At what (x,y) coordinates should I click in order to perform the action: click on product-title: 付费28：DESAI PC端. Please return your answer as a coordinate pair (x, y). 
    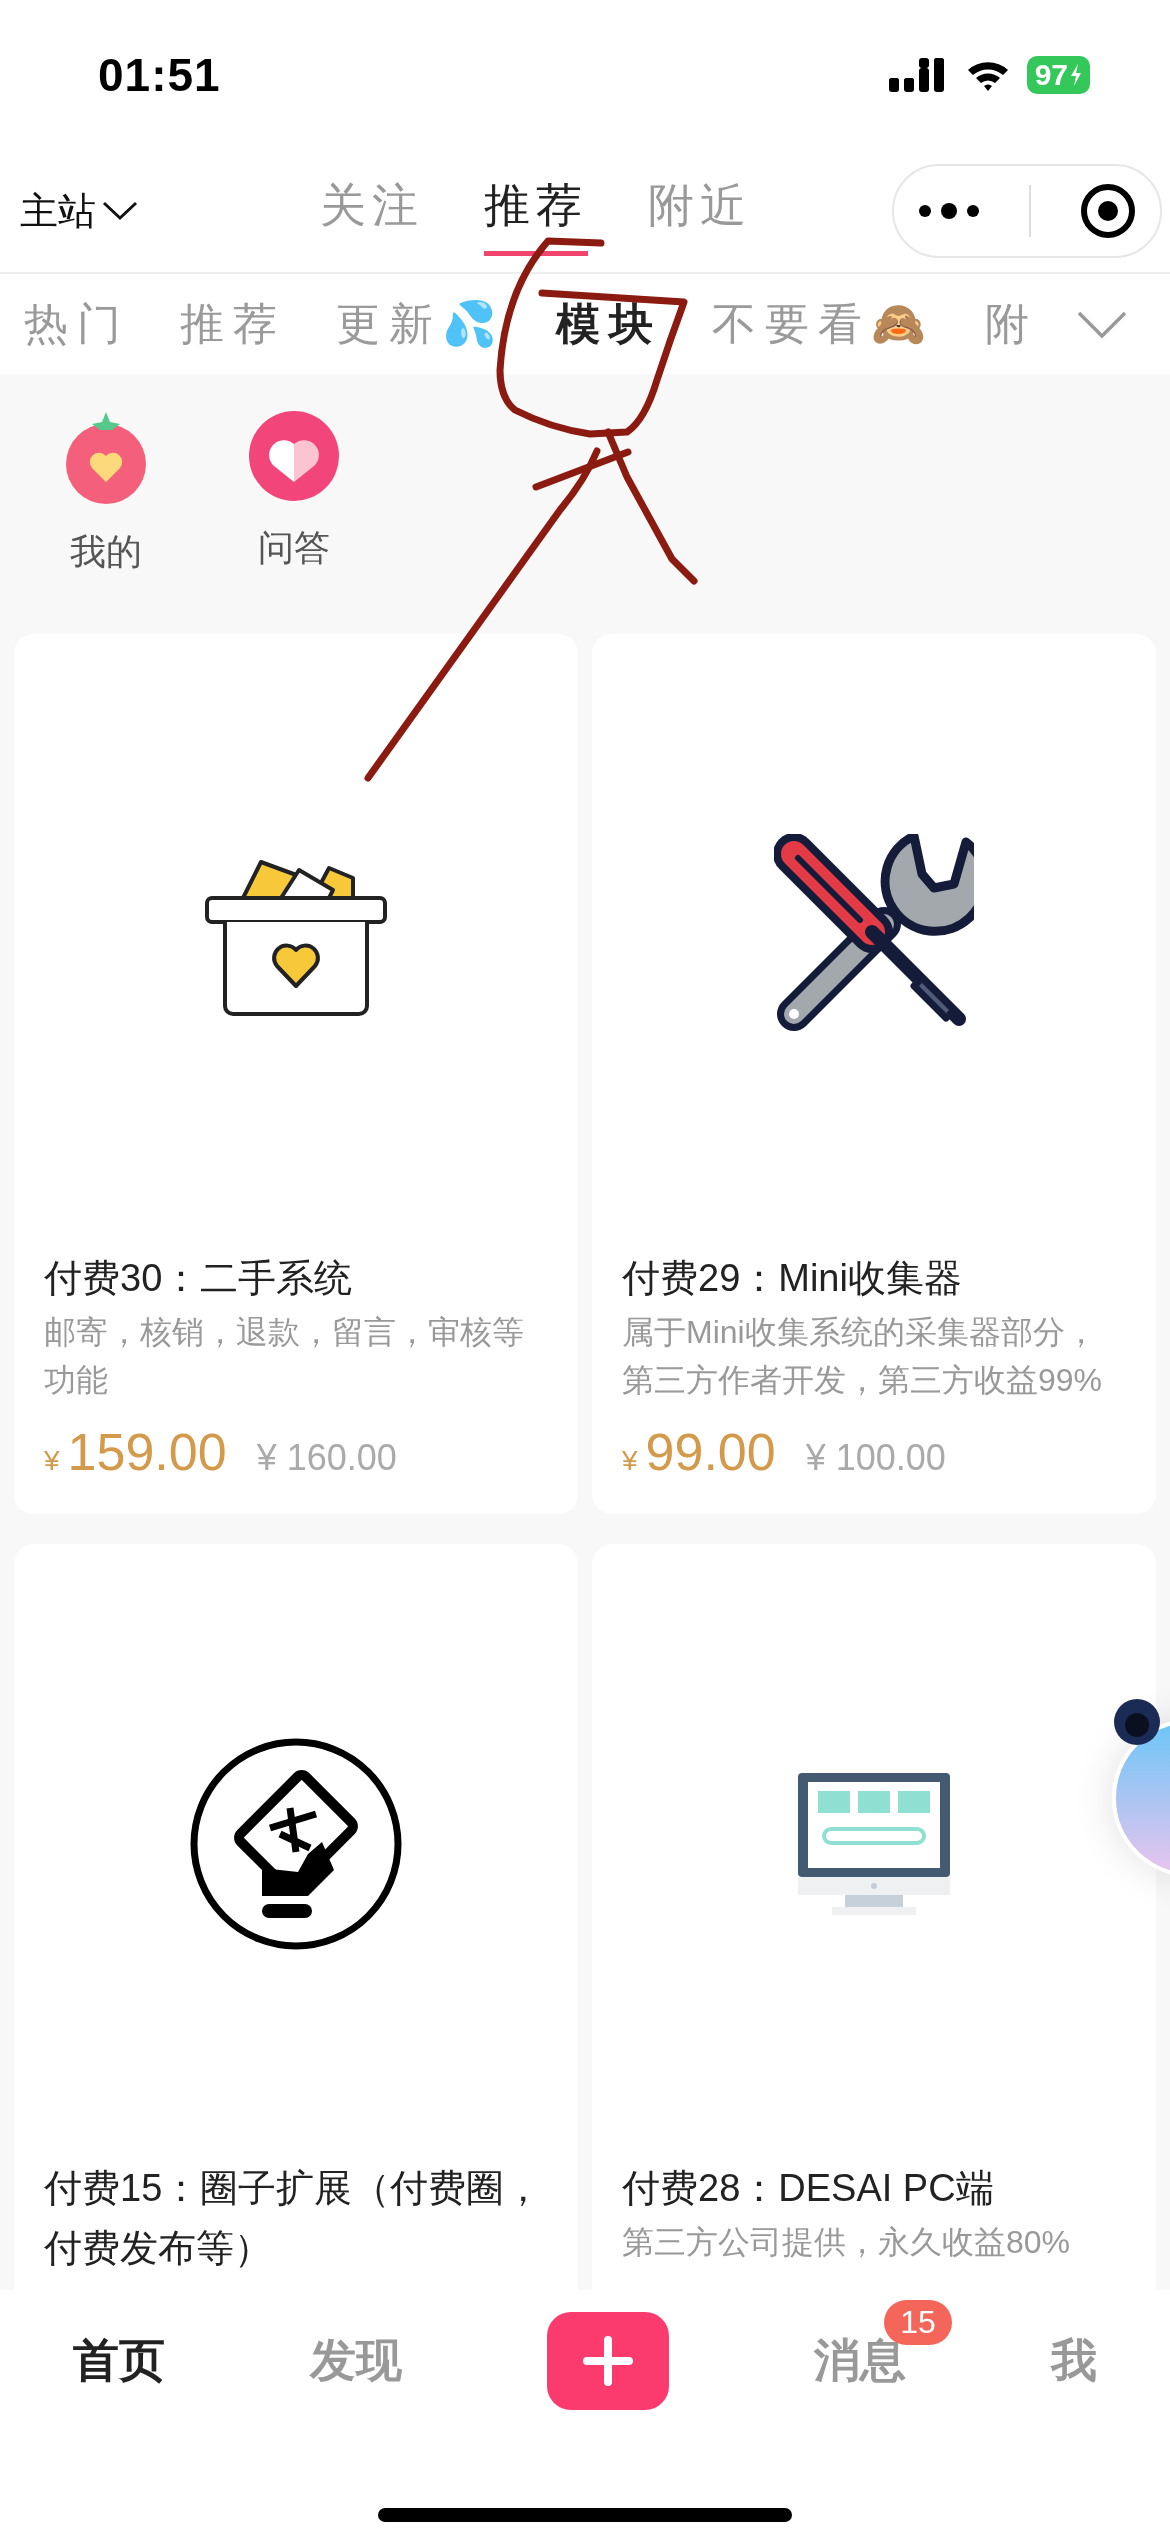
    Looking at the image, I should click on (808, 2188).